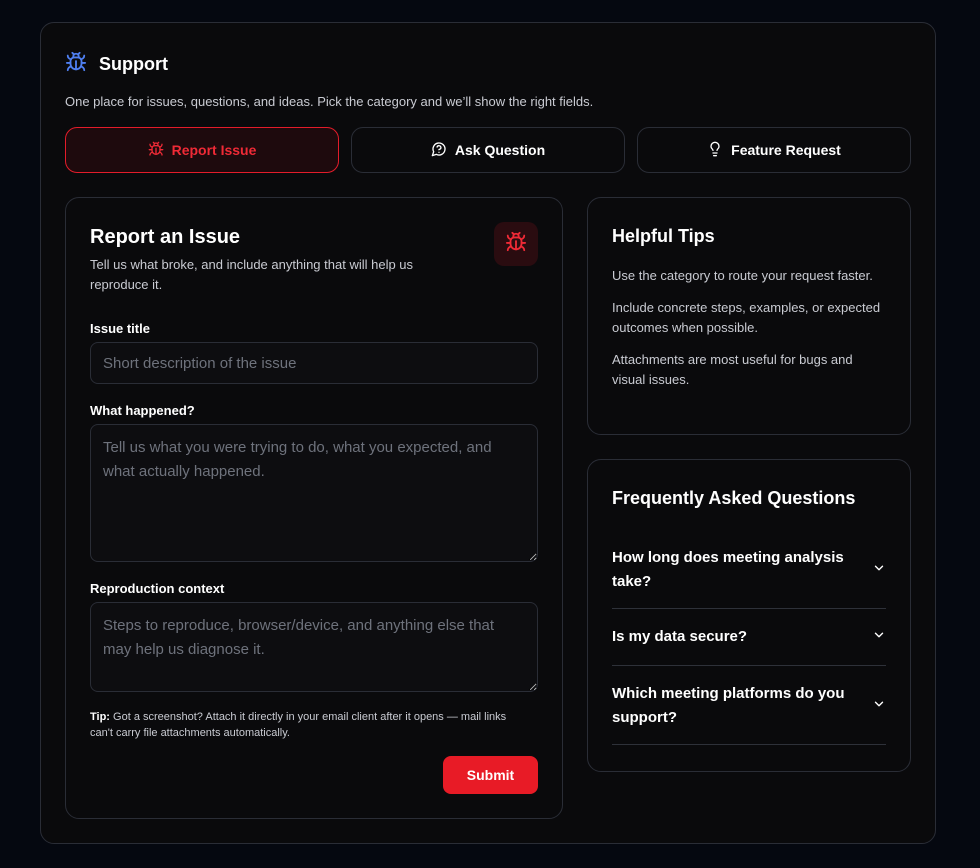  Describe the element at coordinates (214, 150) in the screenshot. I see `tab-label: Report Issue` at that location.